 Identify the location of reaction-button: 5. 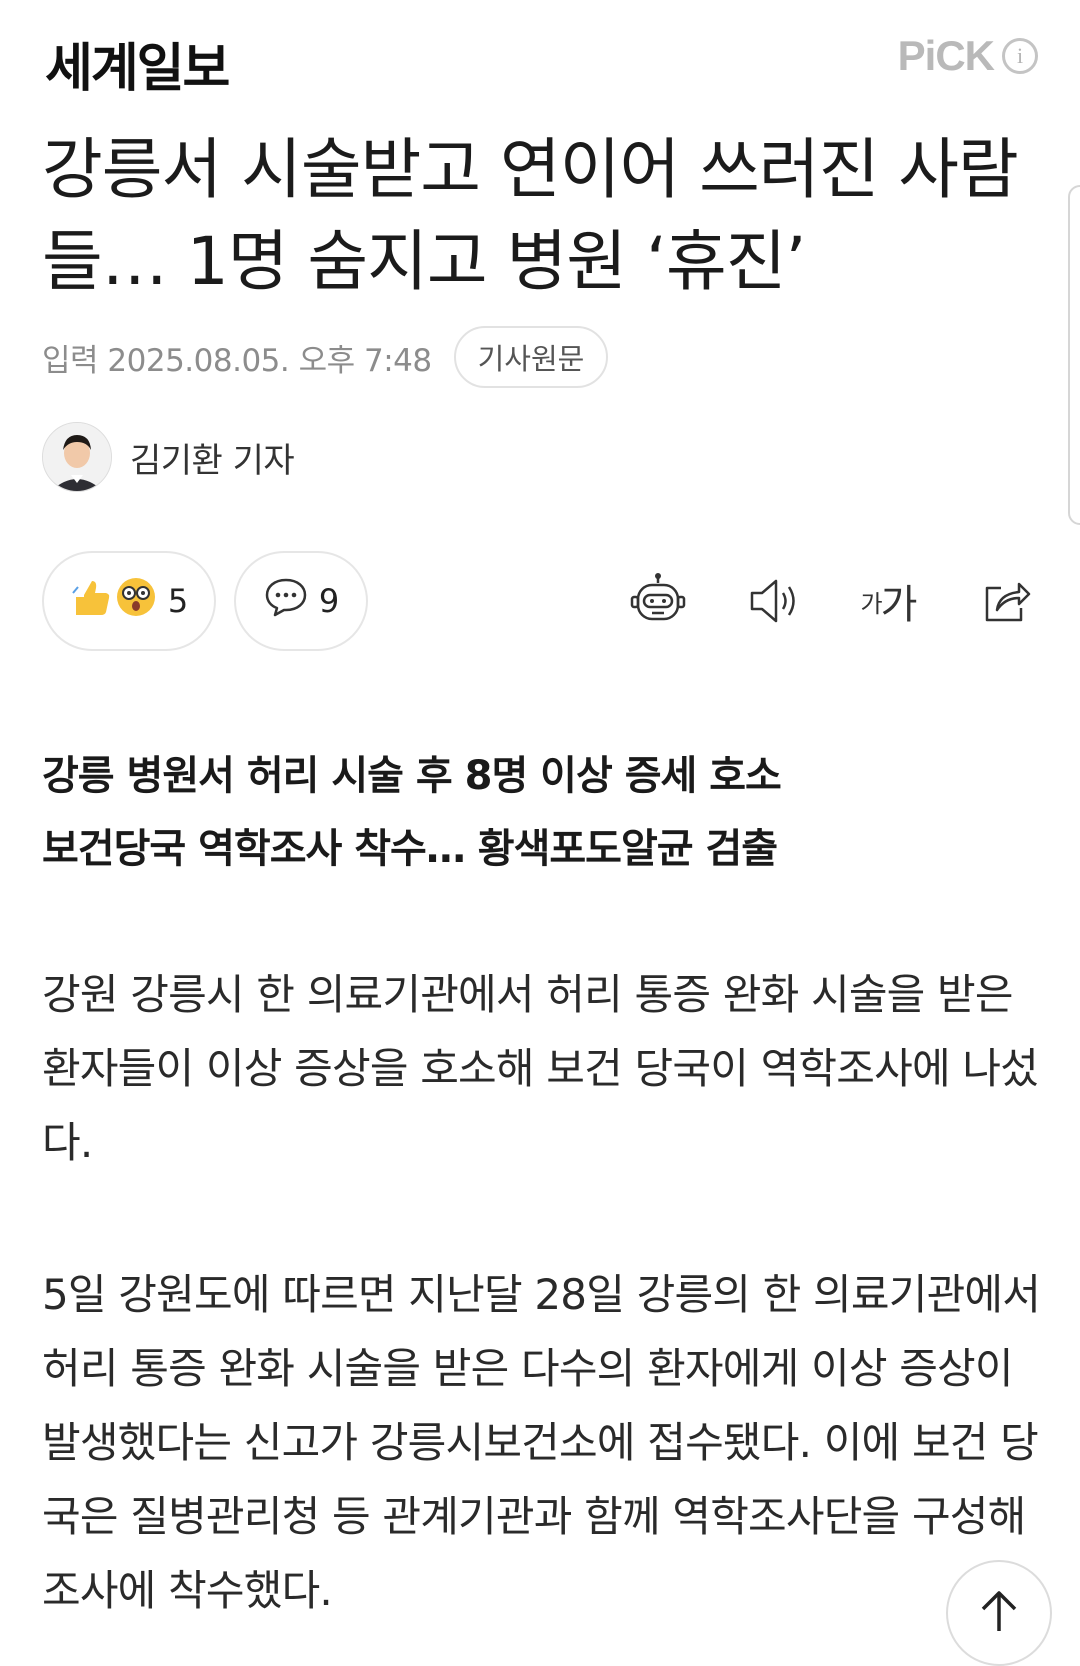
(129, 601).